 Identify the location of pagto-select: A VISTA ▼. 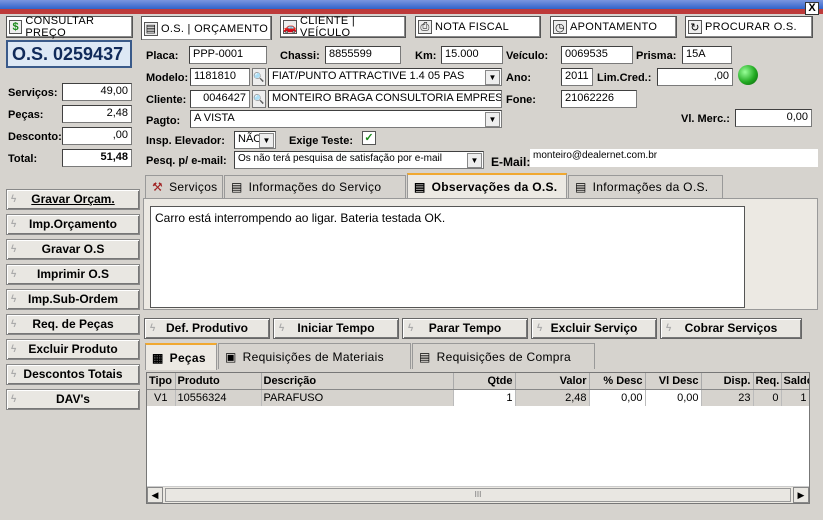
(346, 119).